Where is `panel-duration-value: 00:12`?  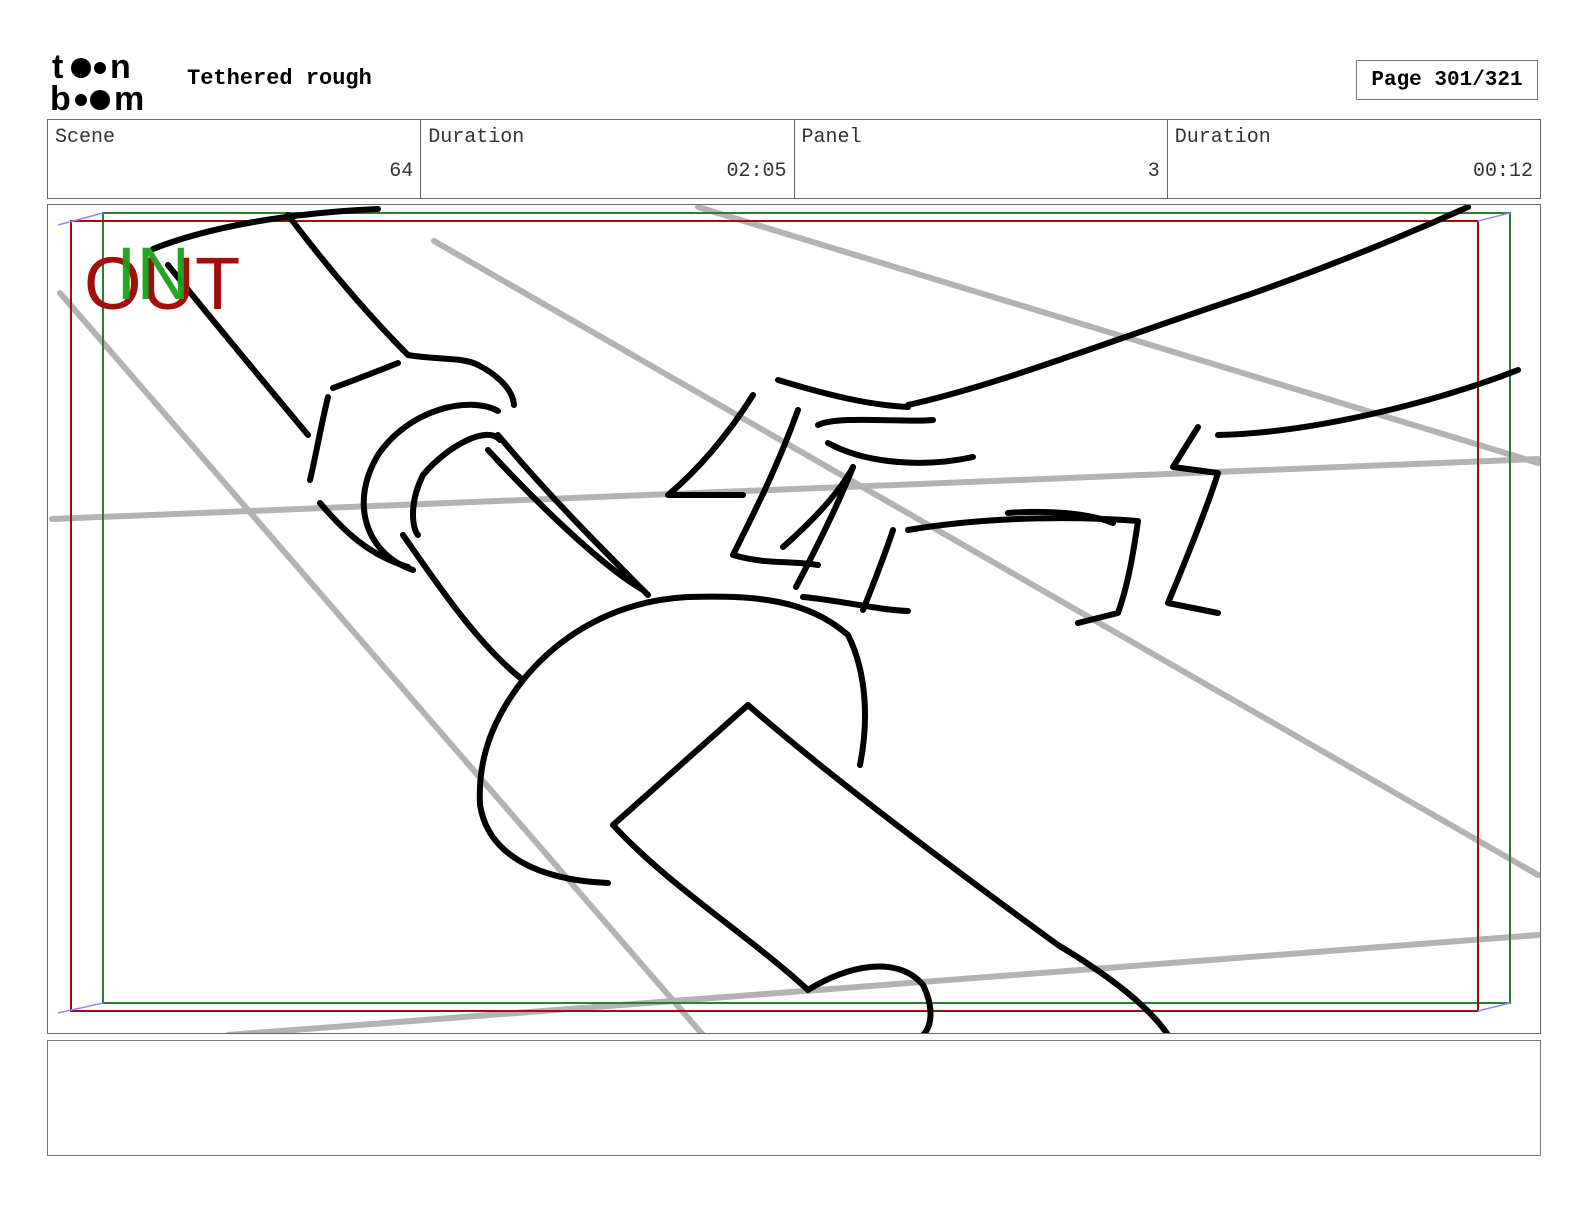 panel-duration-value: 00:12 is located at coordinates (1502, 171).